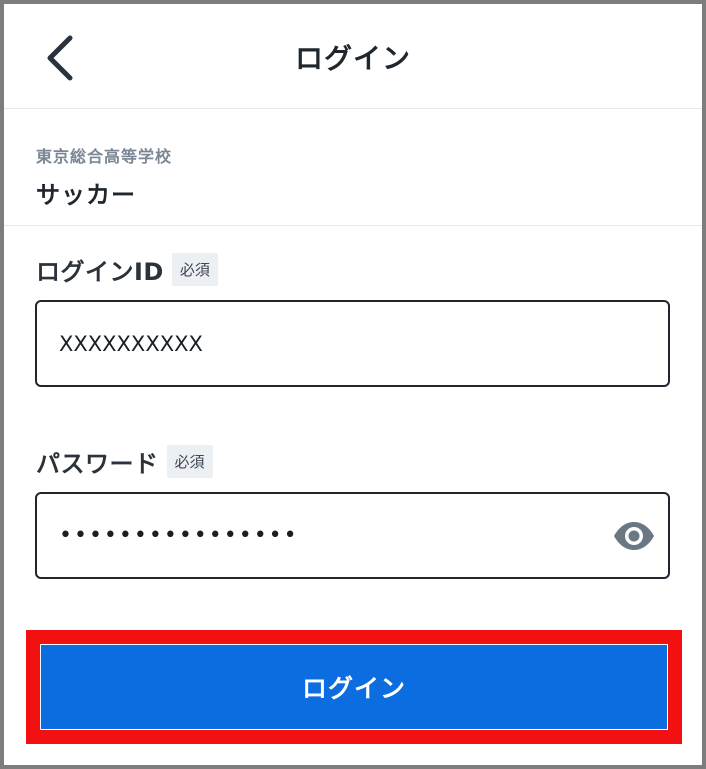  I want to click on page-title: ログイン, so click(352, 58).